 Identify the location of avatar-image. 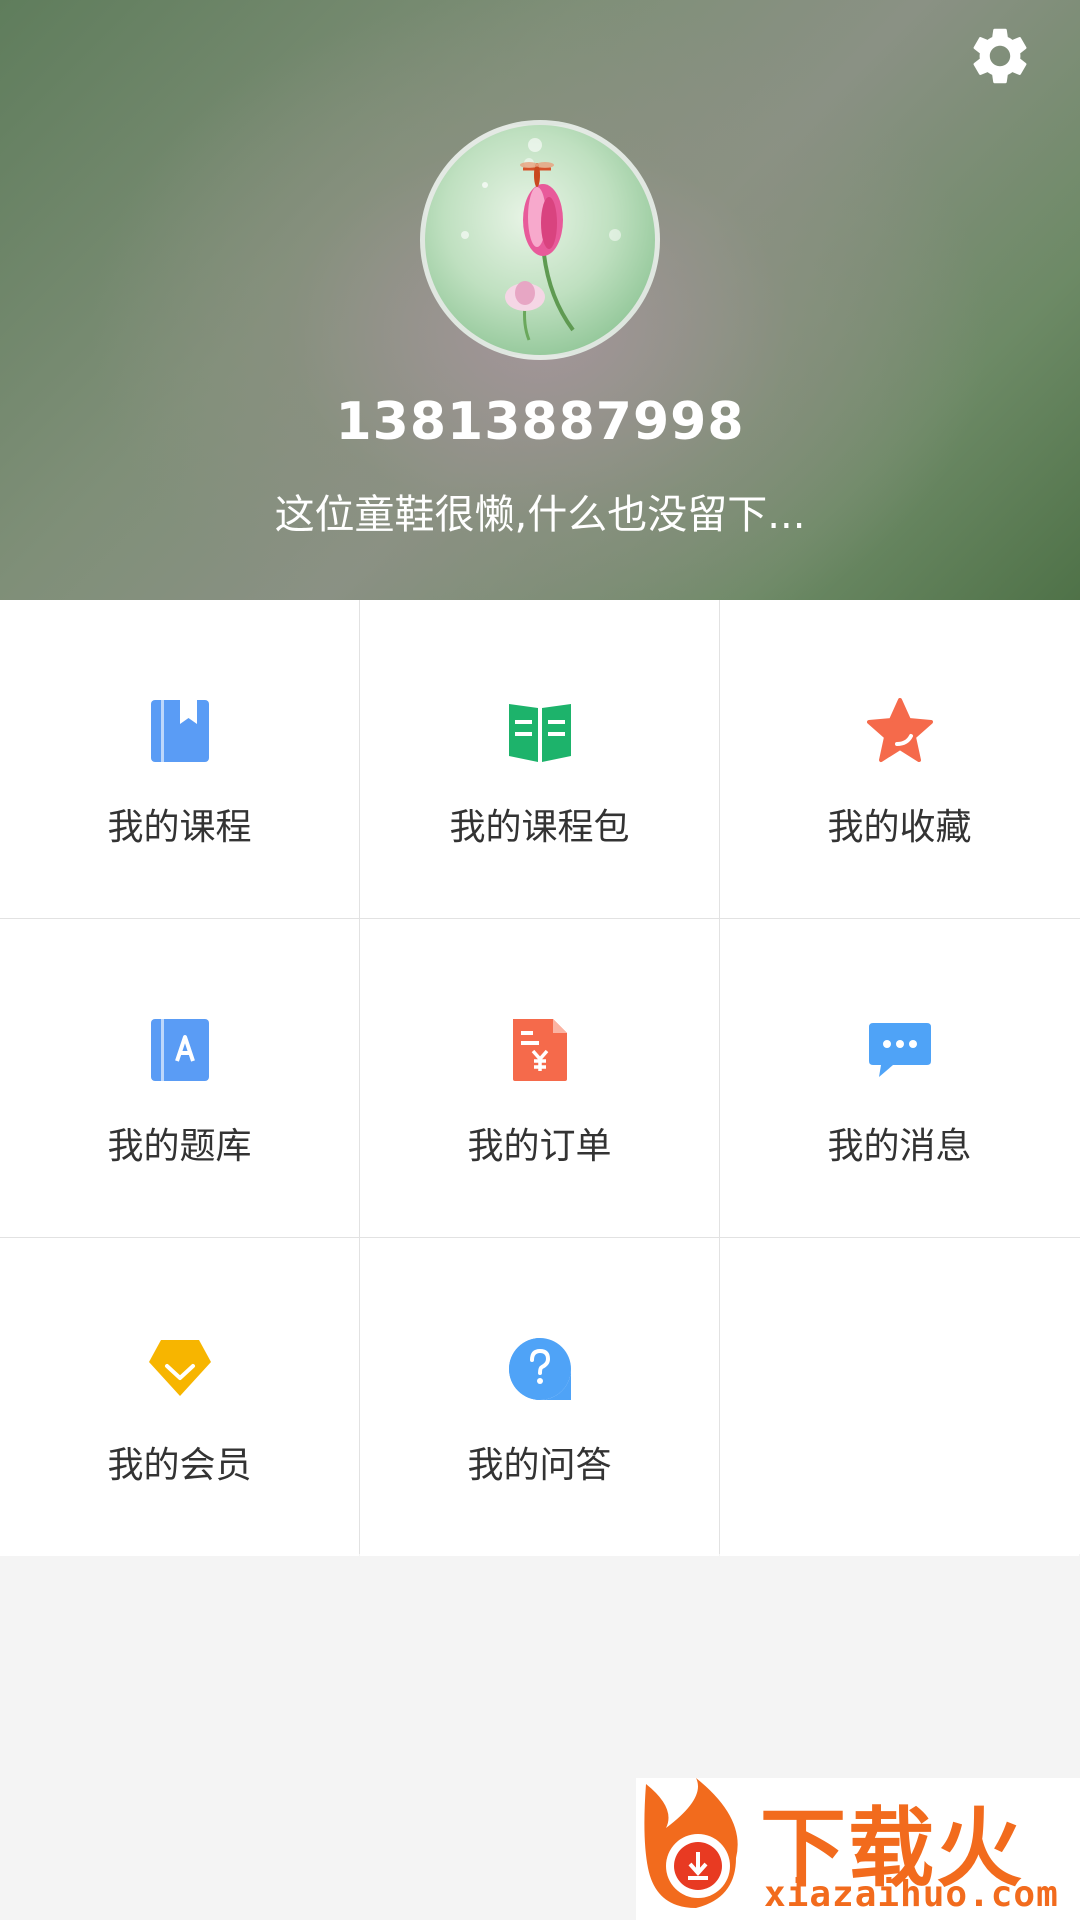
(541, 239).